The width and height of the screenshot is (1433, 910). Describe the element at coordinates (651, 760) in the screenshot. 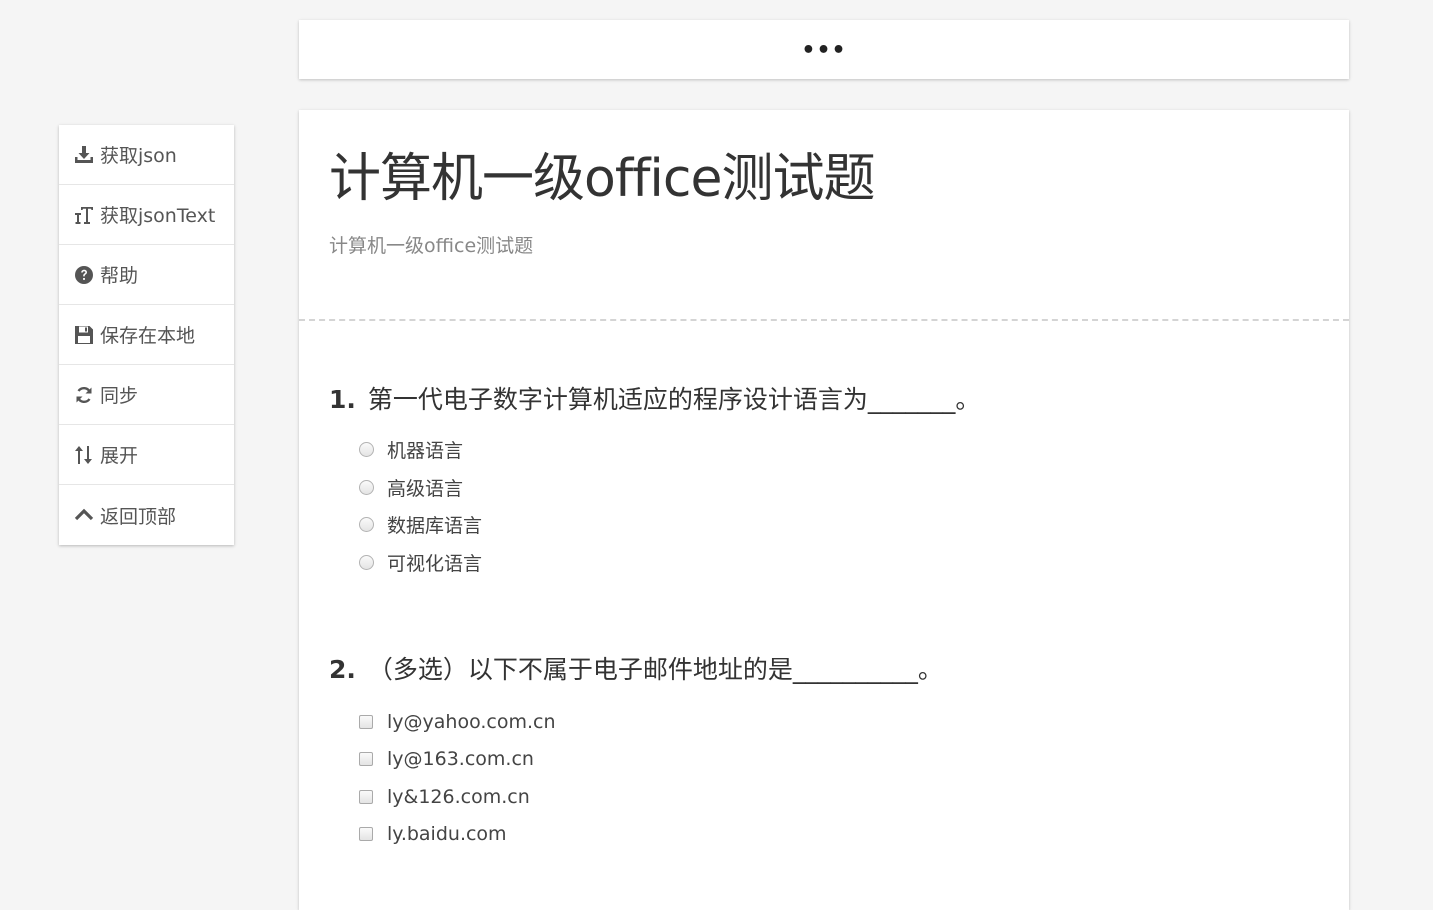

I see `checkbox-option: ly@163.com.cn` at that location.